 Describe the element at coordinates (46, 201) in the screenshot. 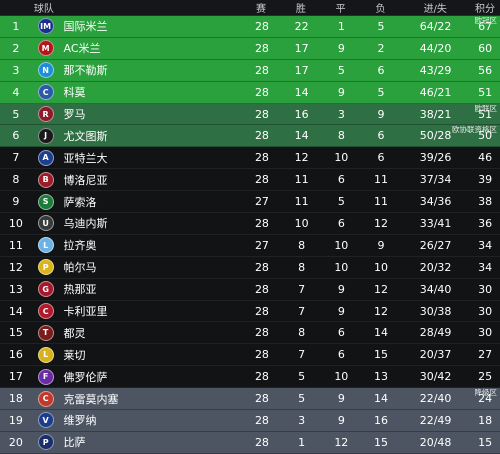

I see `team-badge: S` at that location.